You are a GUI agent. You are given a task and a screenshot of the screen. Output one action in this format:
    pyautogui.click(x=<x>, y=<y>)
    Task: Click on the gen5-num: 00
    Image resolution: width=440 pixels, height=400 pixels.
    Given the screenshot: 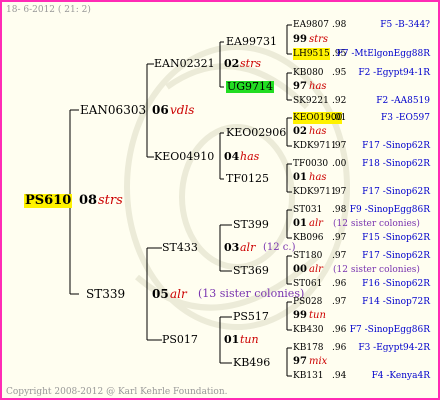 What is the action you would take?
    pyautogui.click(x=300, y=269)
    